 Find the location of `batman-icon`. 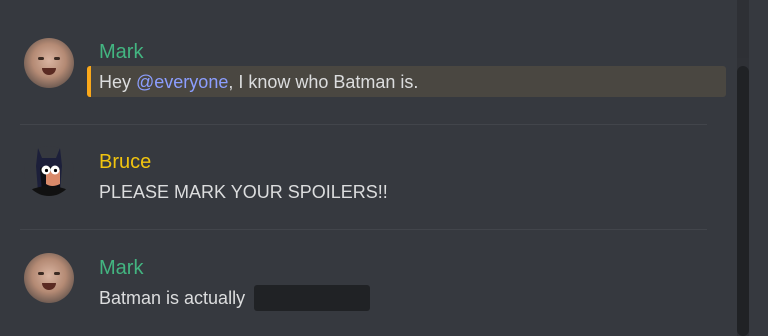

batman-icon is located at coordinates (49, 172).